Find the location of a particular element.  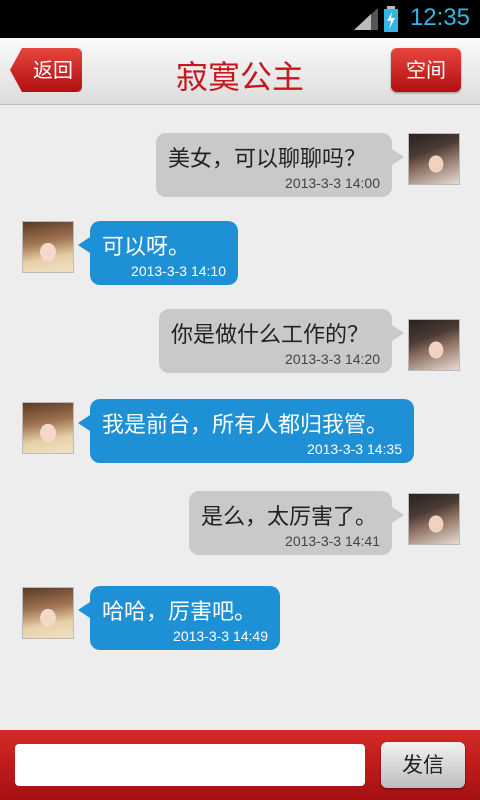

composer-bar: 发信 is located at coordinates (240, 765).